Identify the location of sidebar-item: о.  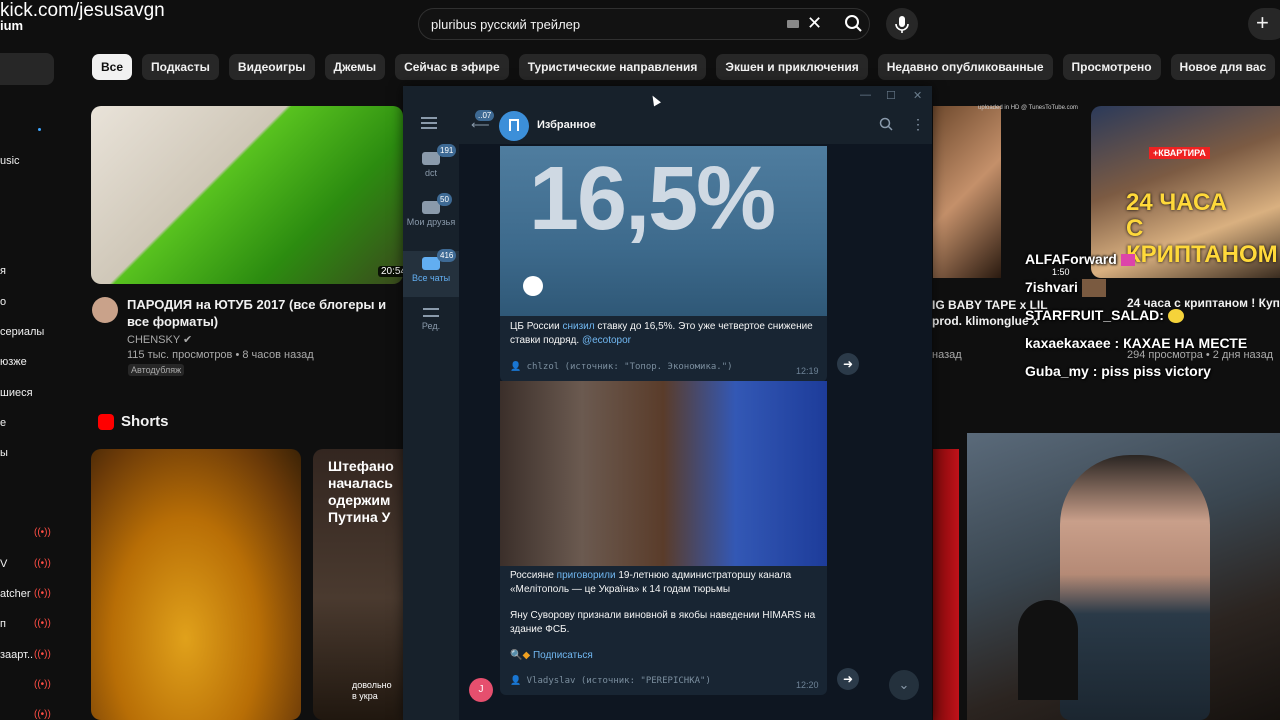
(3, 302).